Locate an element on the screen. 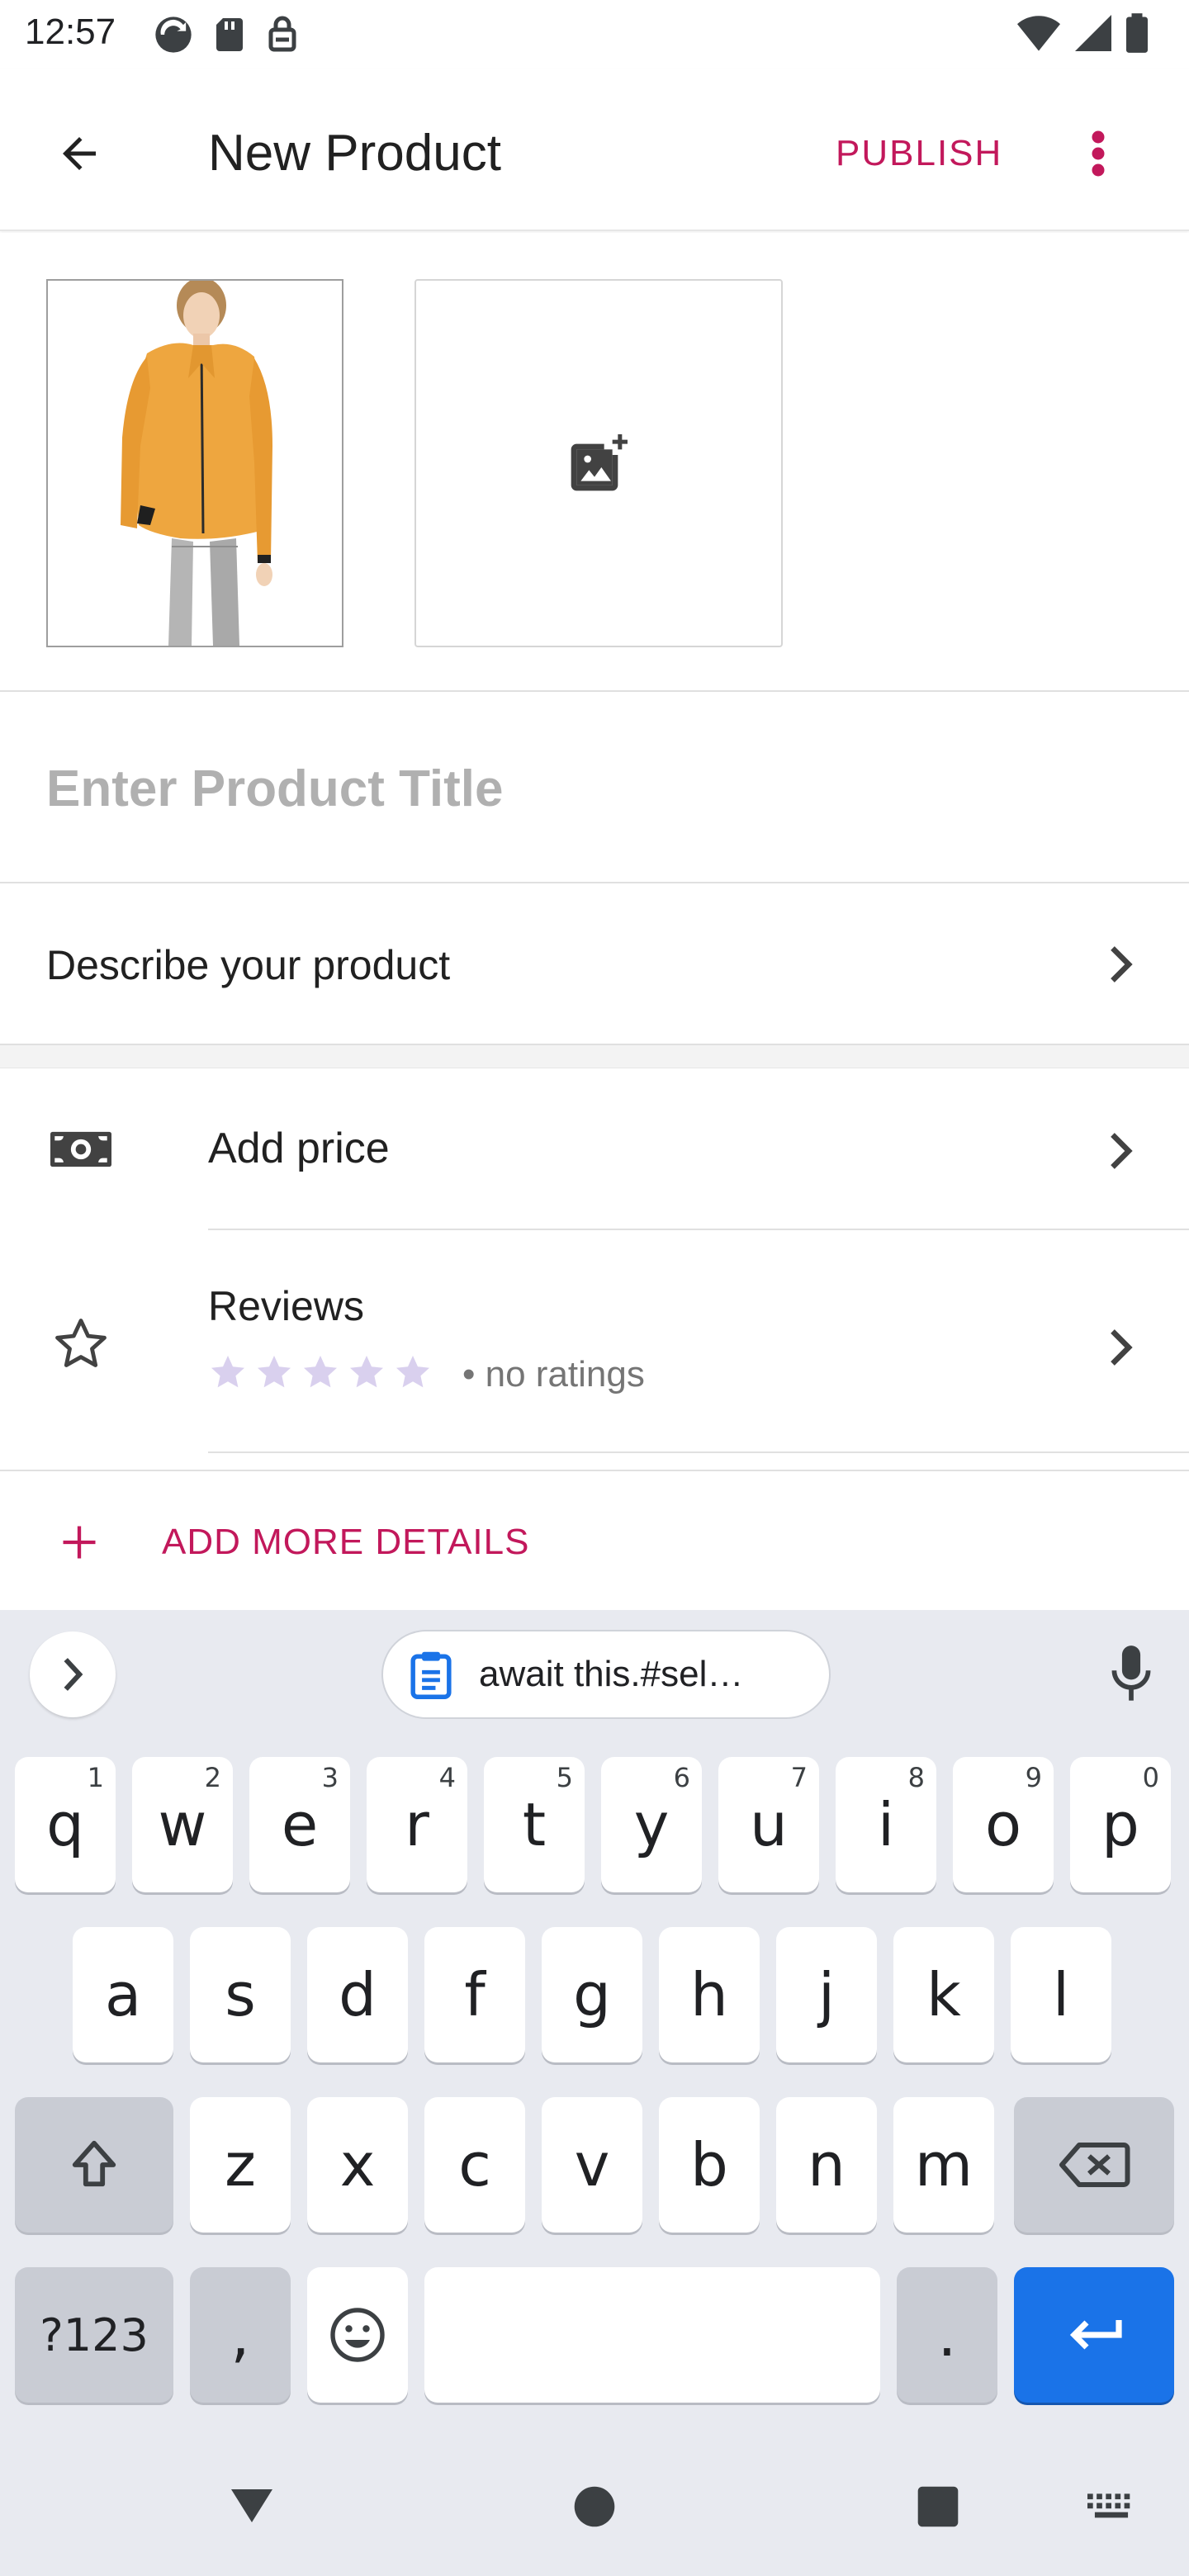 This screenshot has width=1189, height=2576. key-s: s is located at coordinates (240, 1994).